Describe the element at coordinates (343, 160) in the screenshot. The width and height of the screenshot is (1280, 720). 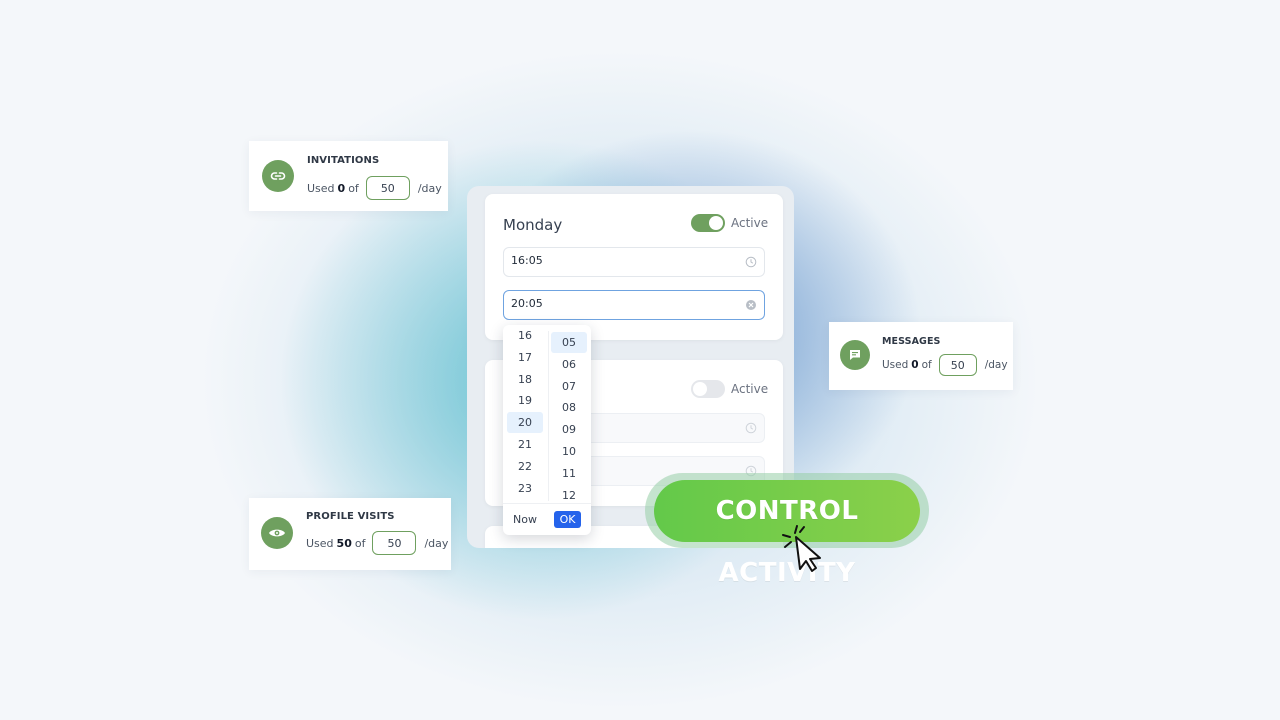
I see `invitations-title: INVITATIONS` at that location.